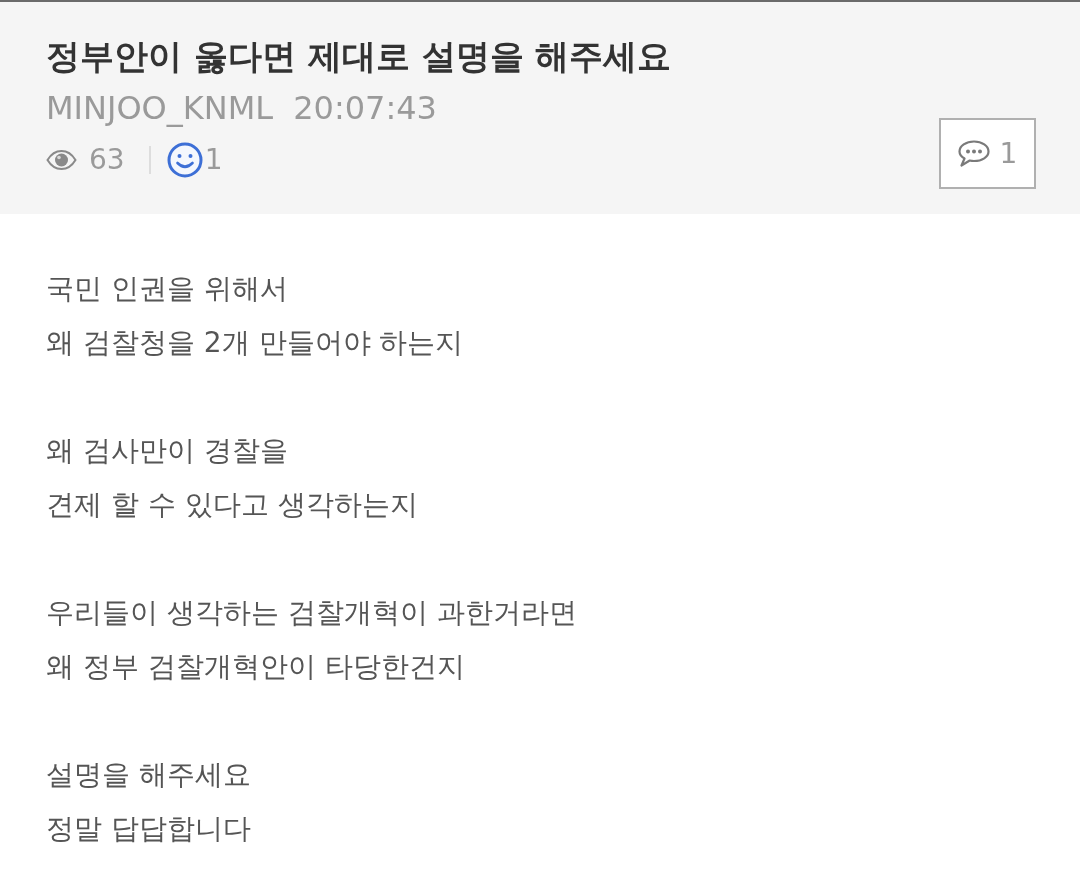 Image resolution: width=1080 pixels, height=874 pixels. What do you see at coordinates (213, 160) in the screenshot?
I see `reaction-count: 1` at bounding box center [213, 160].